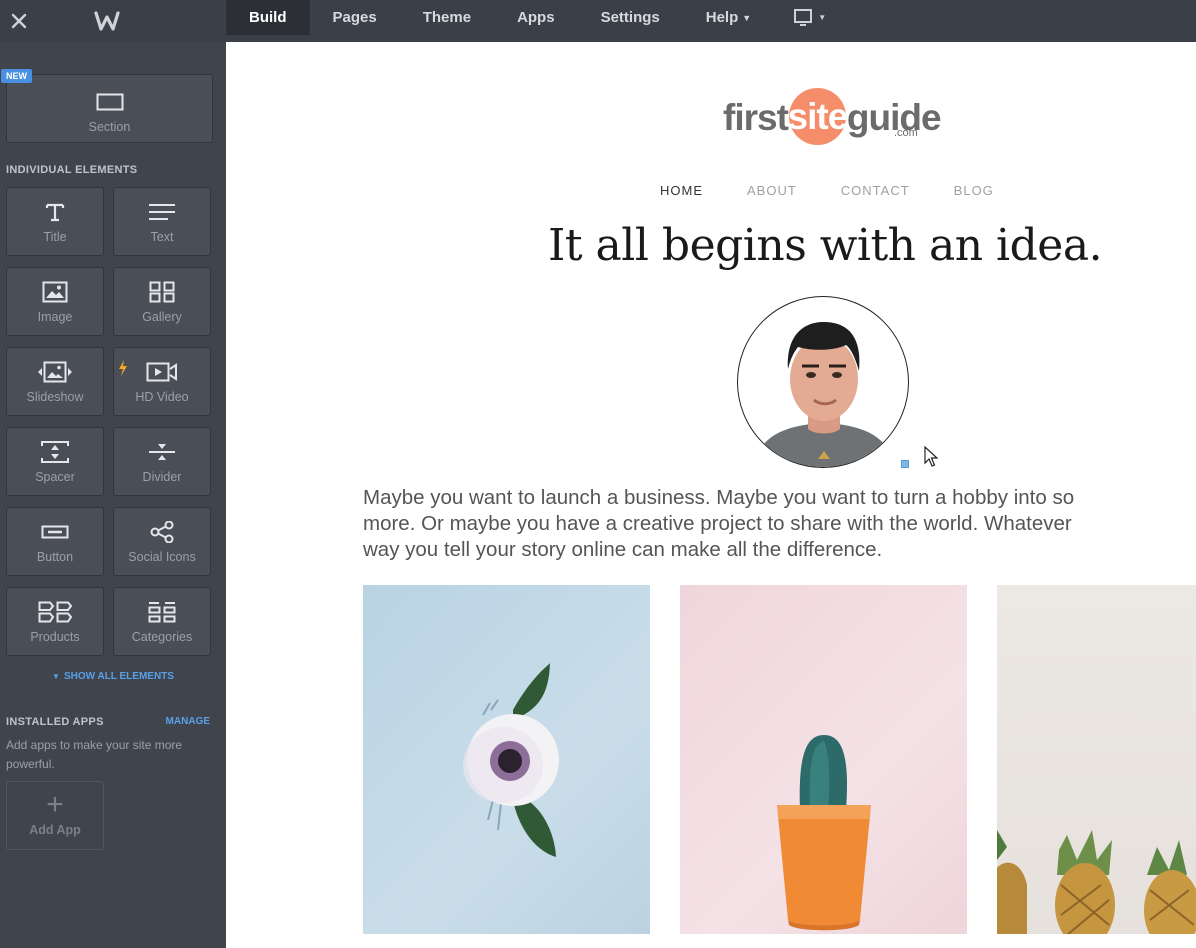  I want to click on topbar-left, so click(113, 21).